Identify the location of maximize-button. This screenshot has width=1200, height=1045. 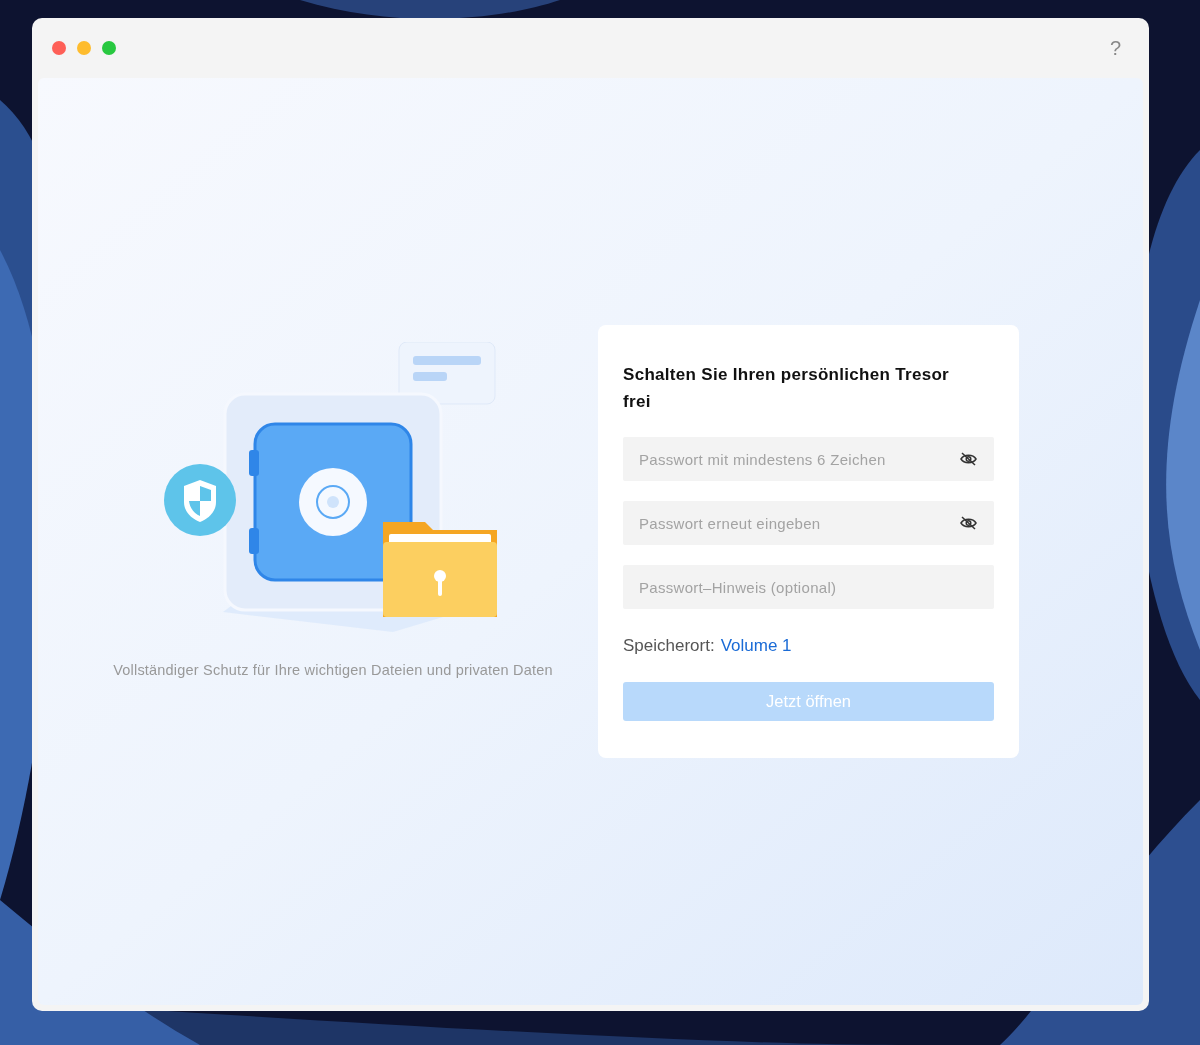
(109, 48).